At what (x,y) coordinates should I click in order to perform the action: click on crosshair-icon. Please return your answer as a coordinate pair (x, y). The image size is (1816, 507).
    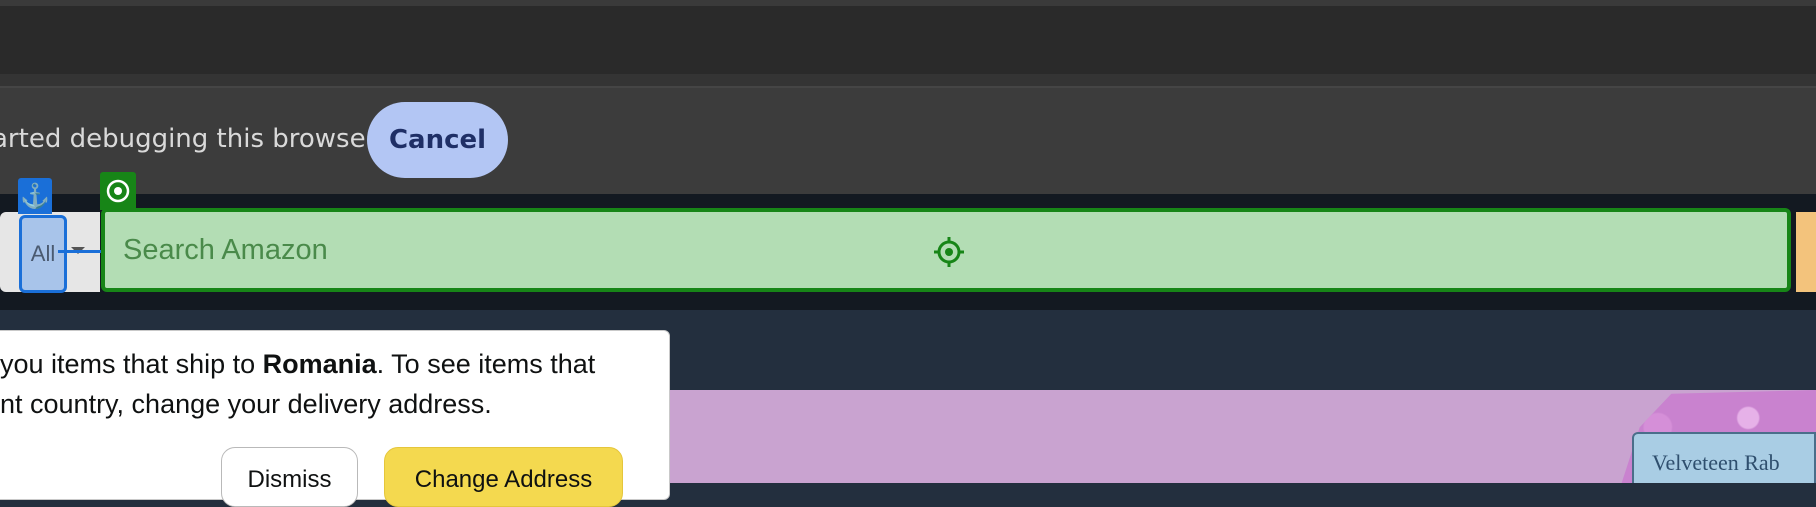
    Looking at the image, I should click on (949, 254).